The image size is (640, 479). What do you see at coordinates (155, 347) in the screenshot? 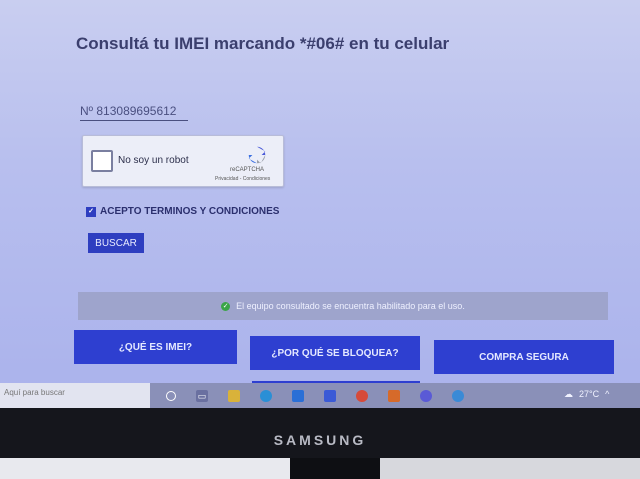
I see `what-is-imei-button: ¿QUÉ ES IMEI?` at bounding box center [155, 347].